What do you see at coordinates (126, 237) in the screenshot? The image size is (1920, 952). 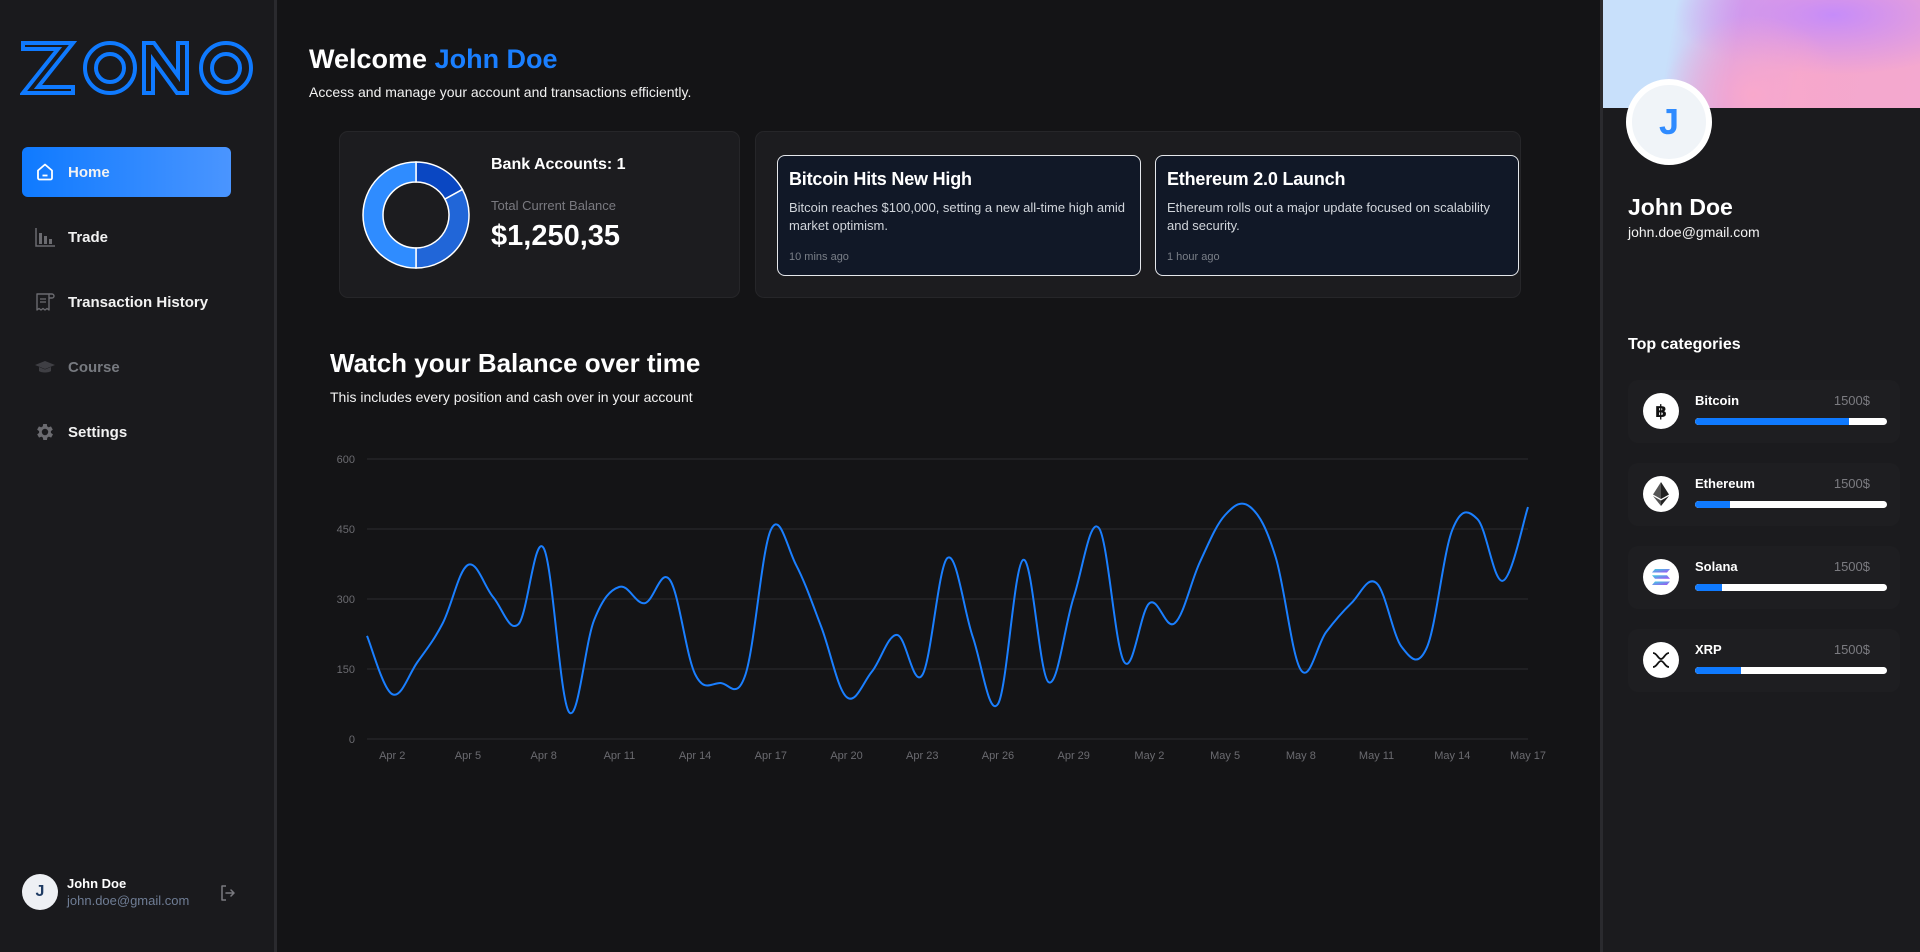 I see `sidebar-item-trade: Trade` at bounding box center [126, 237].